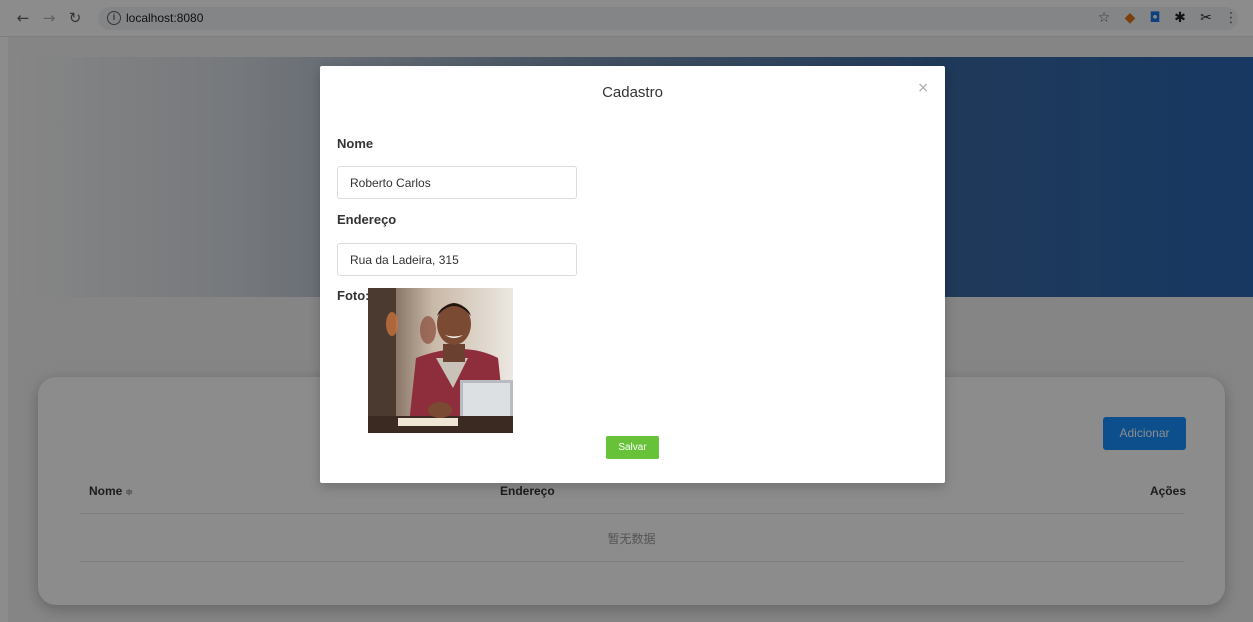 Image resolution: width=1253 pixels, height=622 pixels. Describe the element at coordinates (367, 219) in the screenshot. I see `address-label: Endereço` at that location.